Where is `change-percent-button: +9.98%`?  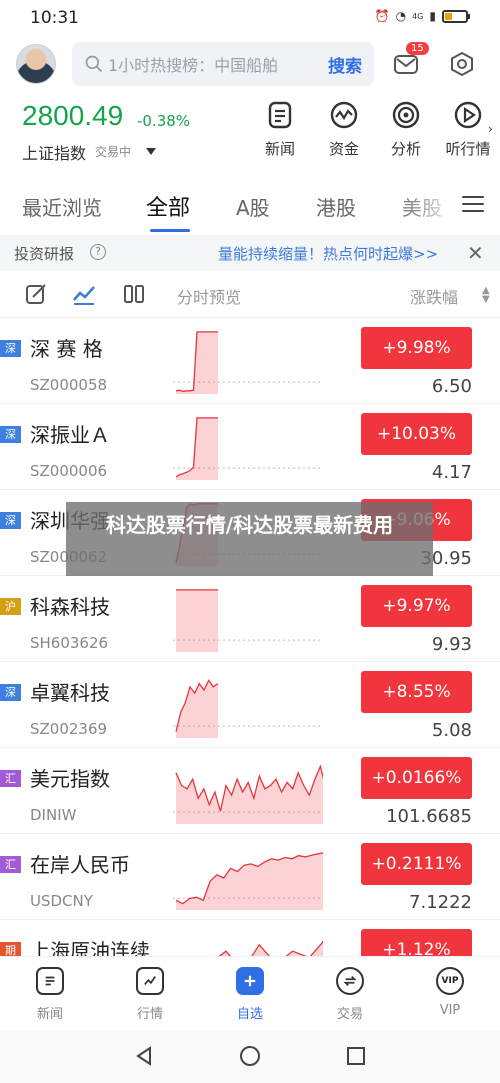
change-percent-button: +9.98% is located at coordinates (416, 348).